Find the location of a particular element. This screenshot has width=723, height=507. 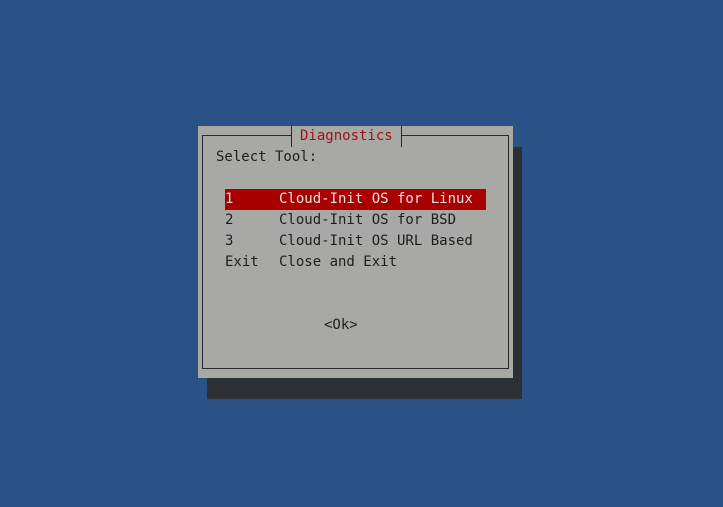

dialog-title: Diagnostics is located at coordinates (346, 136).